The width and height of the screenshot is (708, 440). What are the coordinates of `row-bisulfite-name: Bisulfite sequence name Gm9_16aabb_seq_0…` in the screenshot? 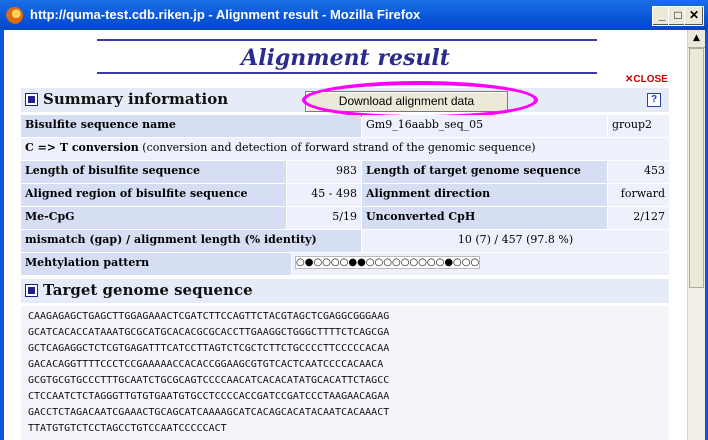 It's located at (345, 126).